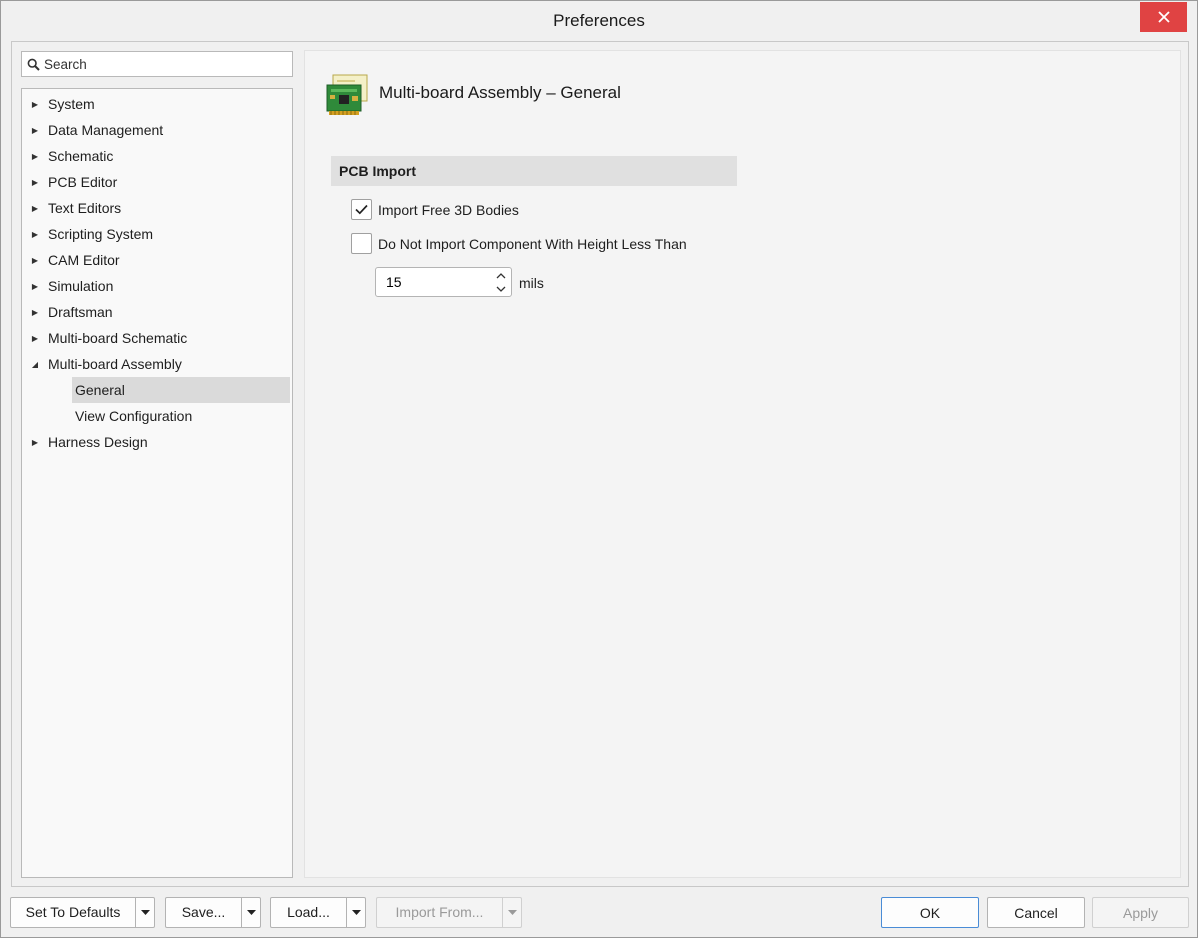 The image size is (1198, 938). I want to click on height-filter-checkbox, so click(361, 243).